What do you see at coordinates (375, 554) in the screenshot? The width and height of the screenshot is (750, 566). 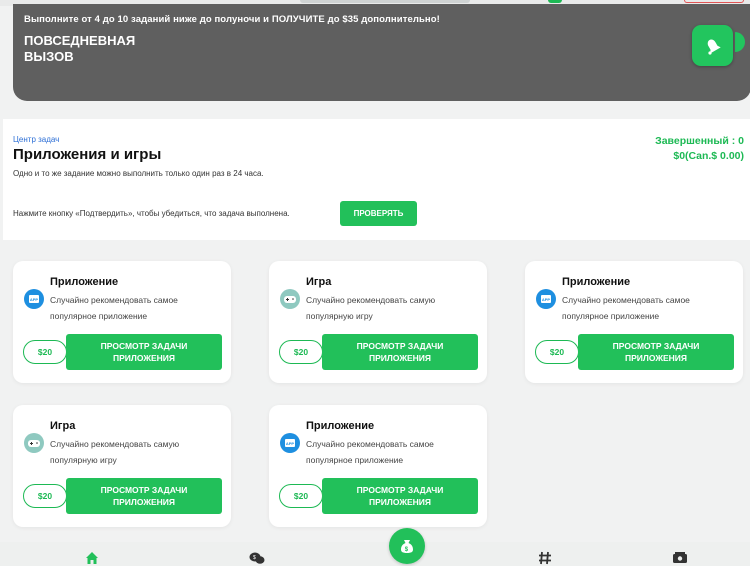 I see `bottom-nav: $` at bounding box center [375, 554].